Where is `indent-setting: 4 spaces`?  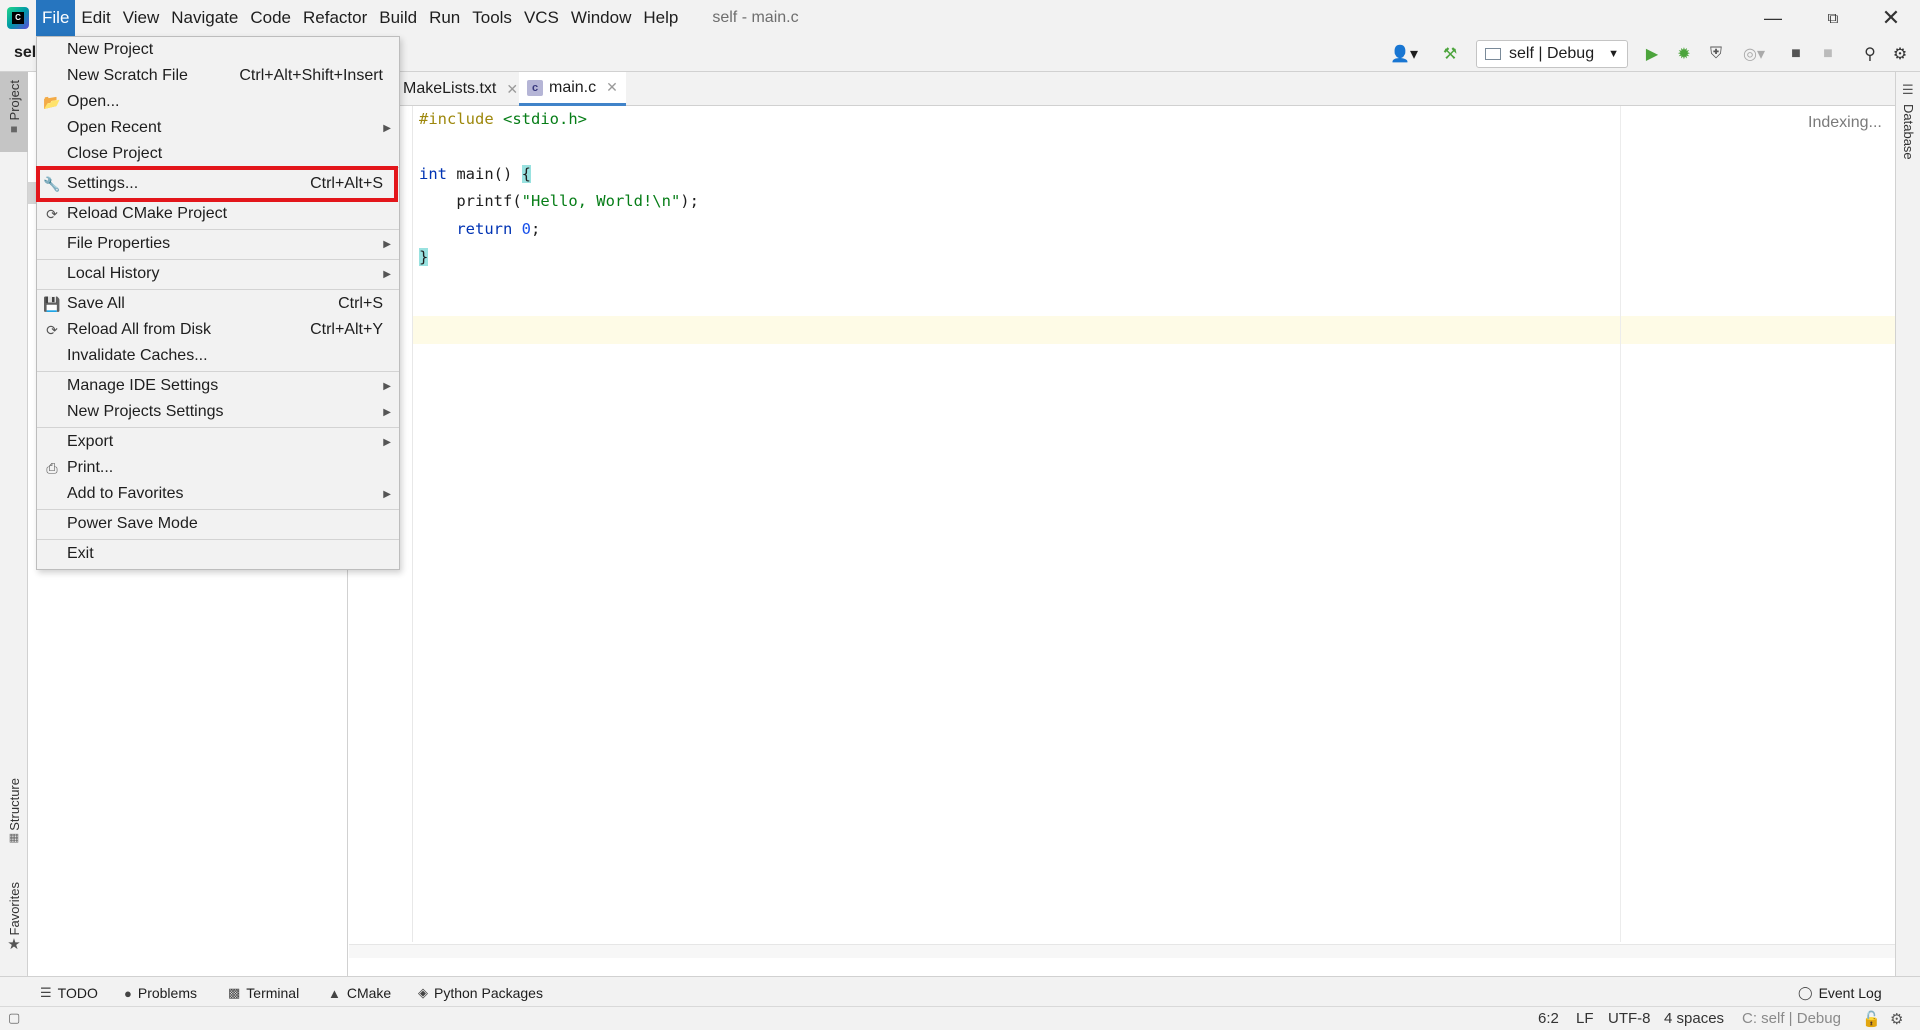
indent-setting: 4 spaces is located at coordinates (1694, 1018).